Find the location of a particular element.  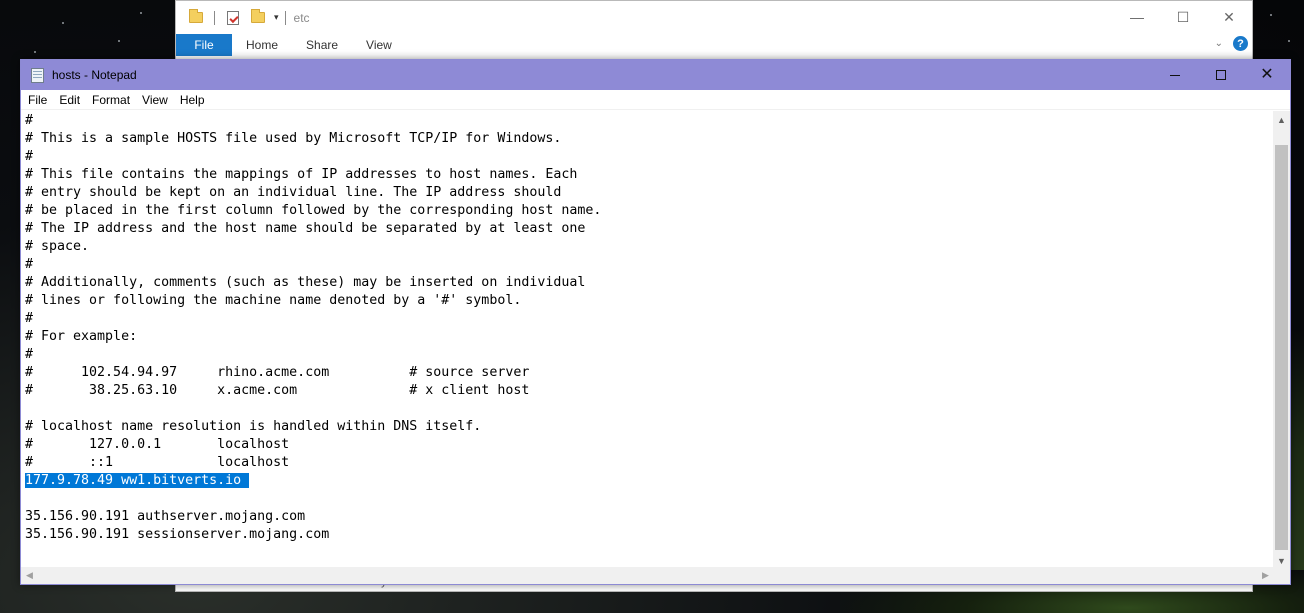

text-line: # 127.0.0.1 localhost is located at coordinates (649, 445).